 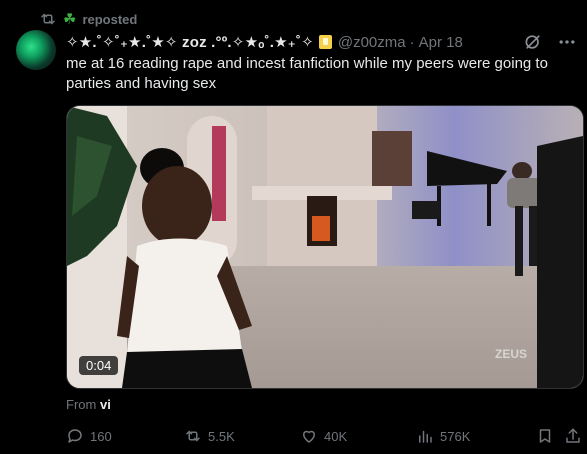 I want to click on source-attribution: From vi, so click(x=88, y=404).